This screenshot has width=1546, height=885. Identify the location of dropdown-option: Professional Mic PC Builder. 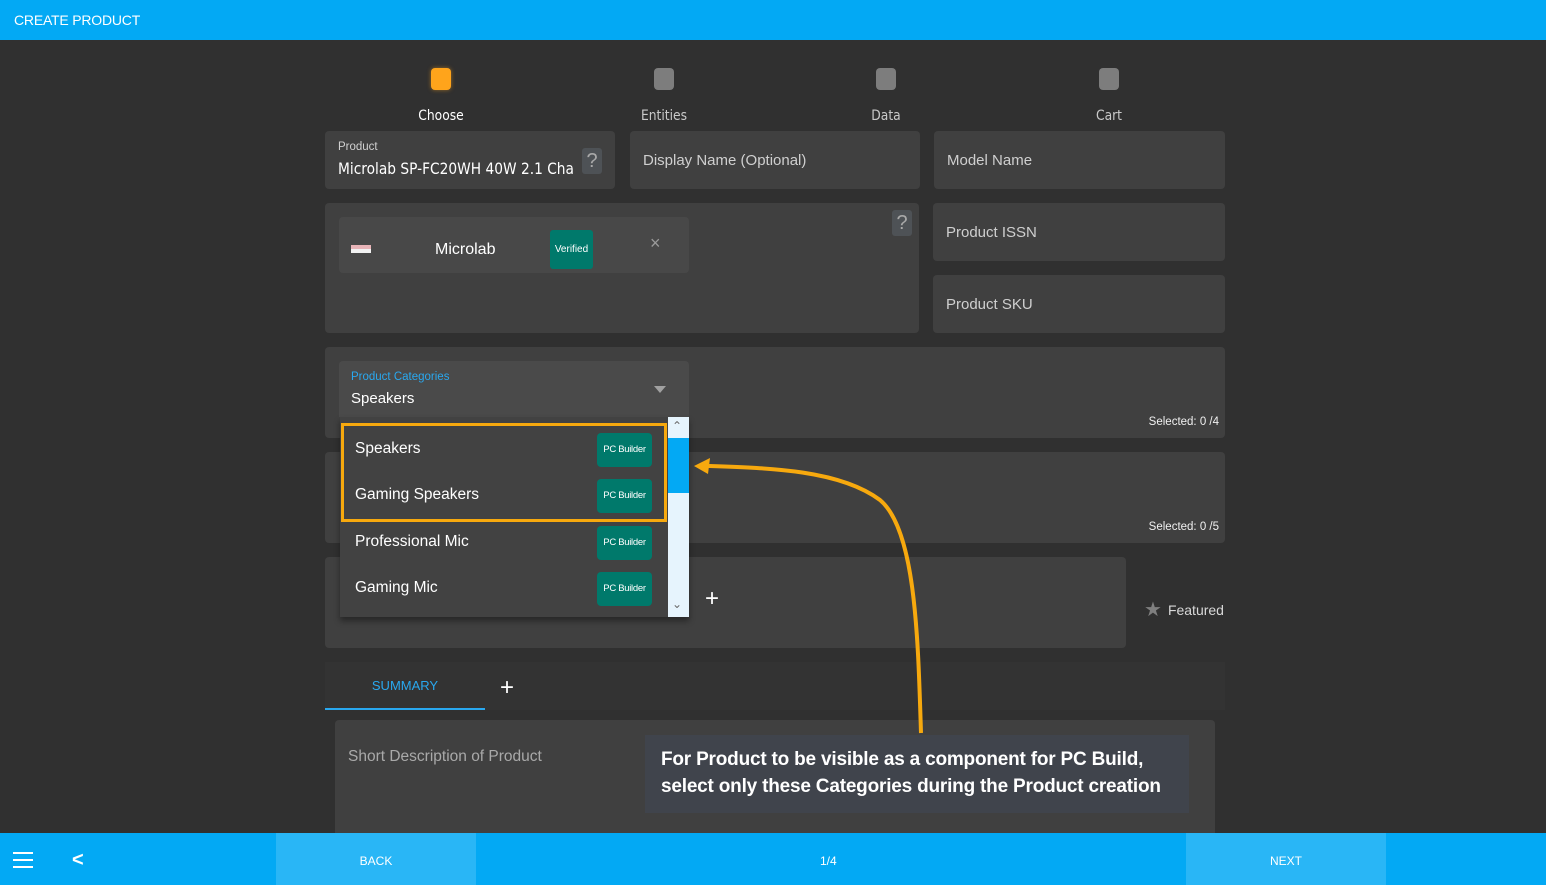
(504, 542).